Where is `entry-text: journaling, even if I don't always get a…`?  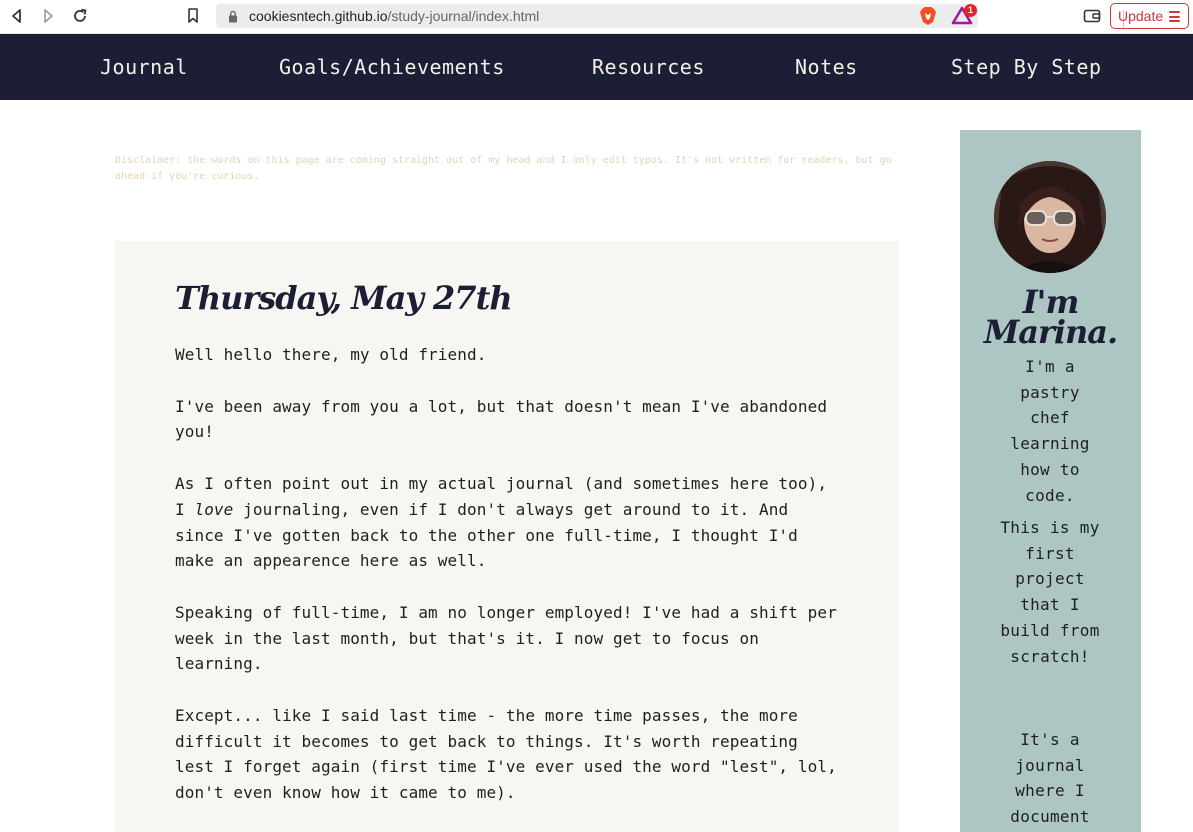 entry-text: journaling, even if I don't always get a… is located at coordinates (486, 535).